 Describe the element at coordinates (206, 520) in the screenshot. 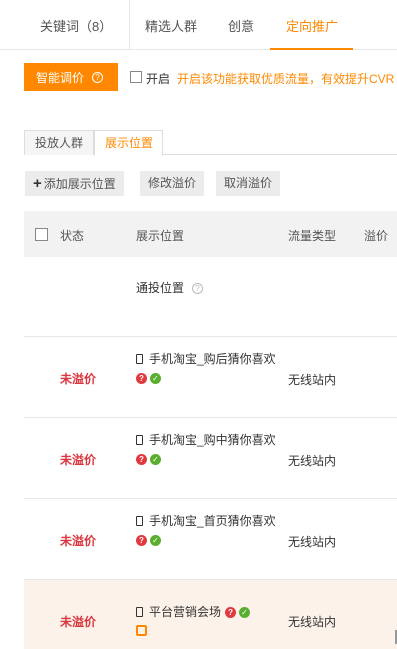

I see `position-name: 手机淘宝_首页猜你喜欢` at that location.